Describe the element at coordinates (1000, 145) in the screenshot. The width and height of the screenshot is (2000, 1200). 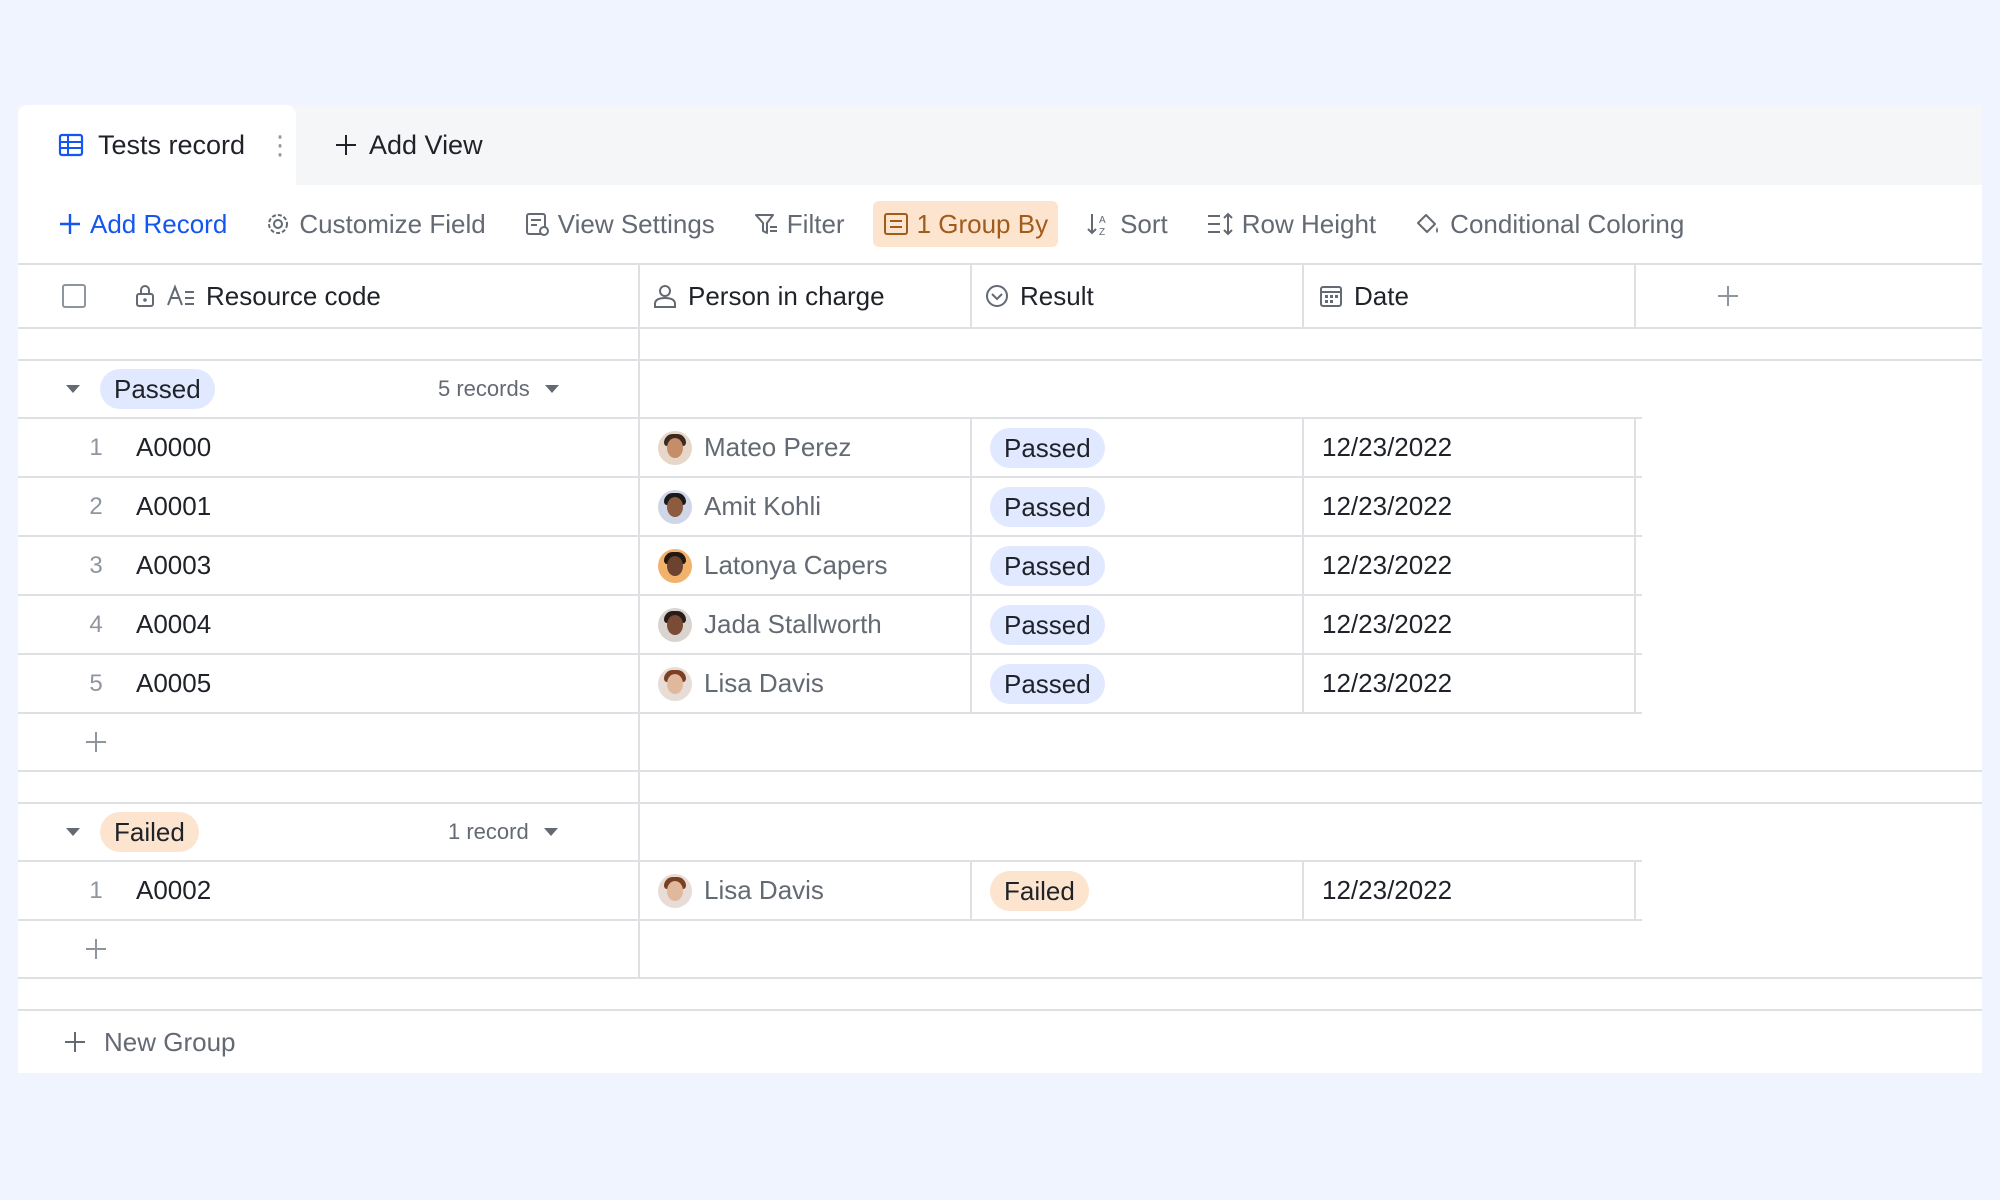
I see `view-tab-bar: Tests record ⋮ Add View` at that location.